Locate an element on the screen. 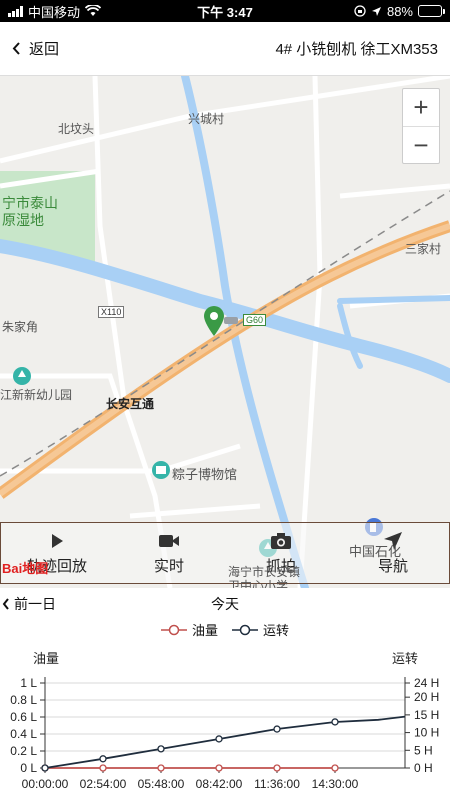  x-tick-label: 00:00:00 is located at coordinates (45, 784).